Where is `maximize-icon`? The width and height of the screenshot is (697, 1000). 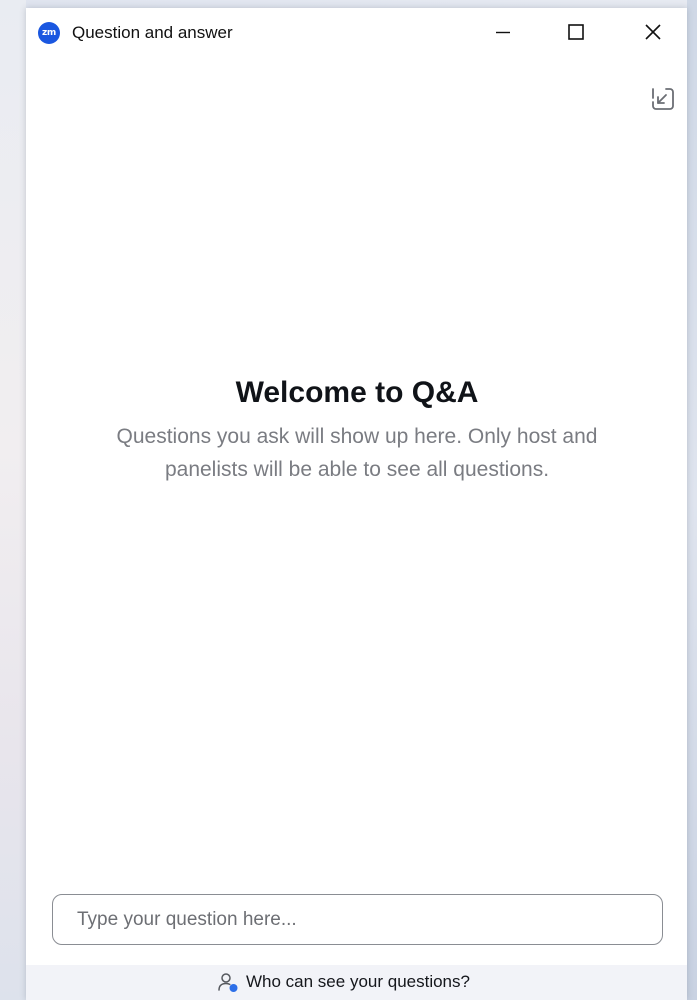 maximize-icon is located at coordinates (576, 32).